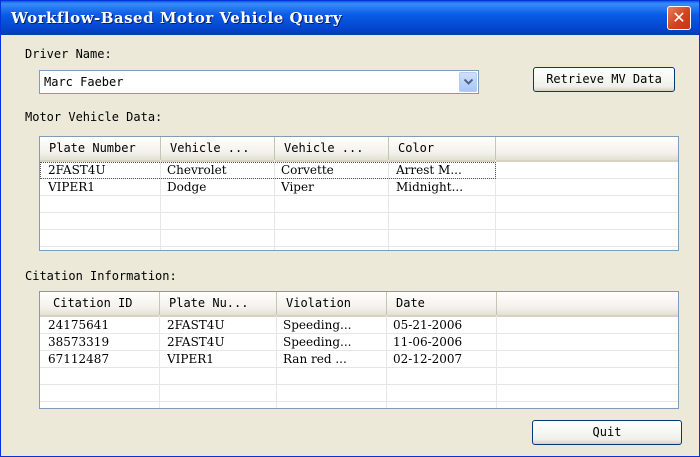  What do you see at coordinates (68, 54) in the screenshot?
I see `driver-name-label: Driver Name:` at bounding box center [68, 54].